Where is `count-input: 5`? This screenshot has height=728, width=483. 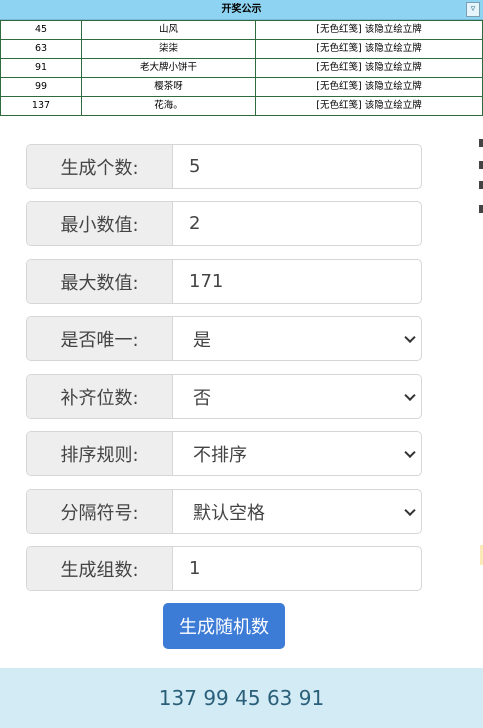 count-input: 5 is located at coordinates (297, 166).